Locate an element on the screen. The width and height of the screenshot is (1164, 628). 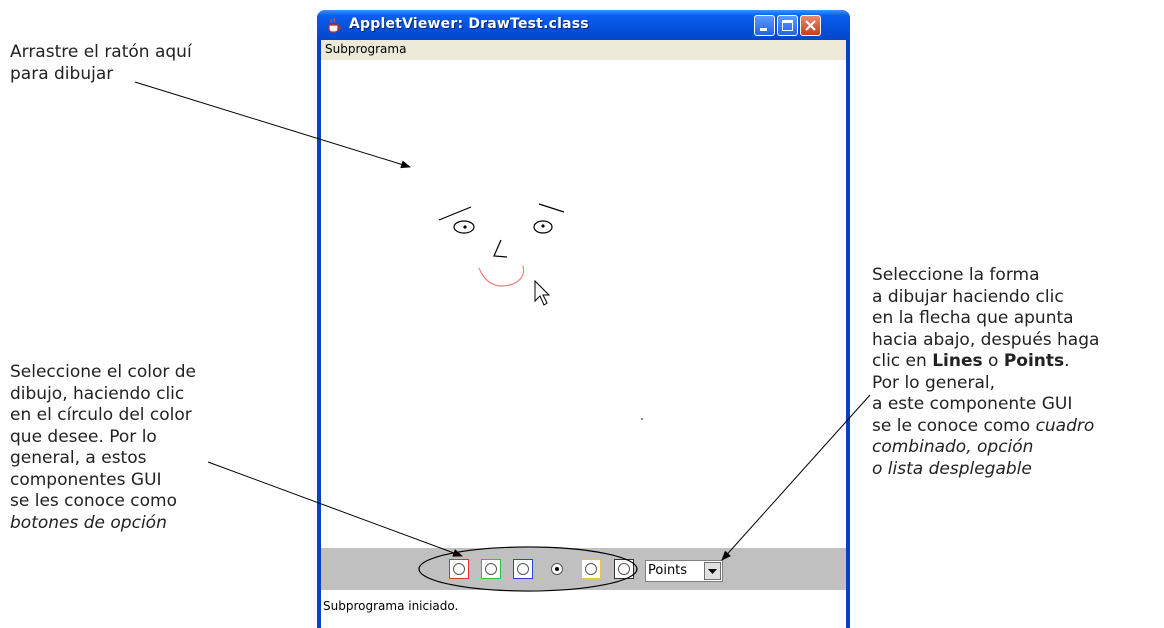
stroke-left-pupil is located at coordinates (465, 227).